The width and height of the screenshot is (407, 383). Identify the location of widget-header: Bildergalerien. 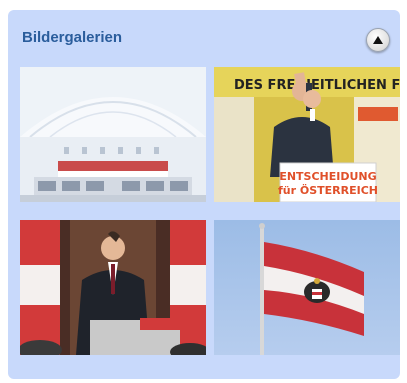
(204, 35).